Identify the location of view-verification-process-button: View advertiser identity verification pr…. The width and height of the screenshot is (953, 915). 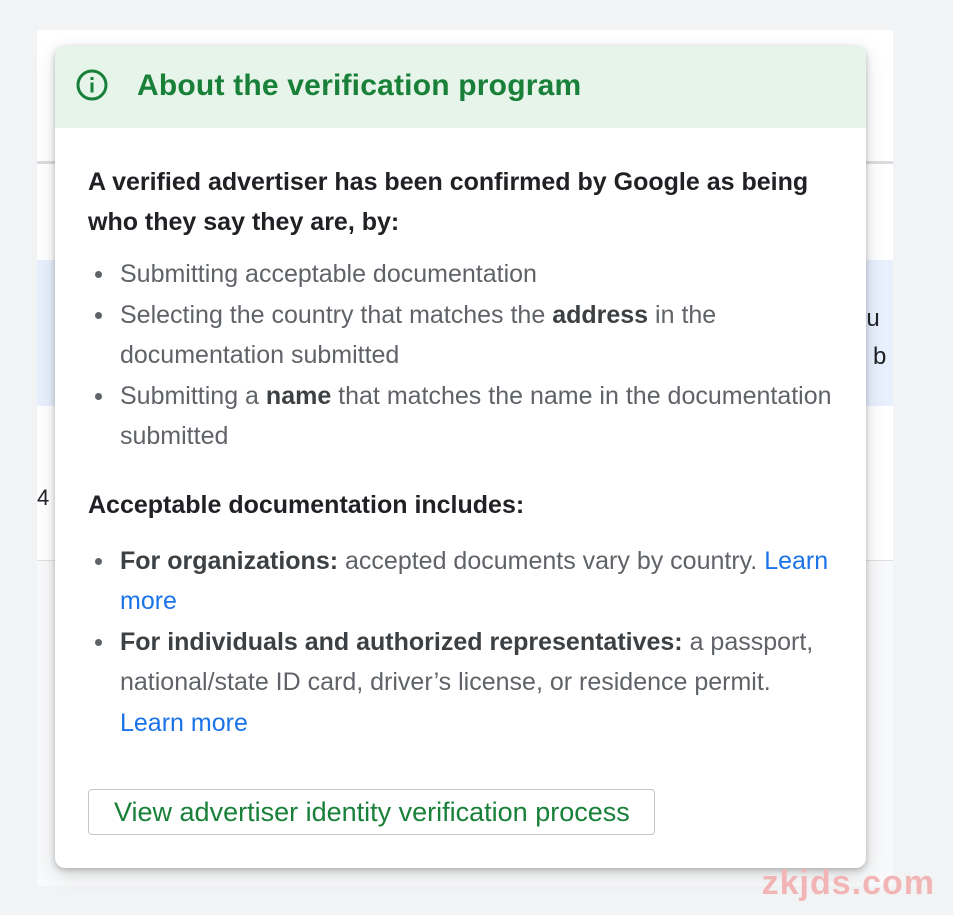
(371, 812).